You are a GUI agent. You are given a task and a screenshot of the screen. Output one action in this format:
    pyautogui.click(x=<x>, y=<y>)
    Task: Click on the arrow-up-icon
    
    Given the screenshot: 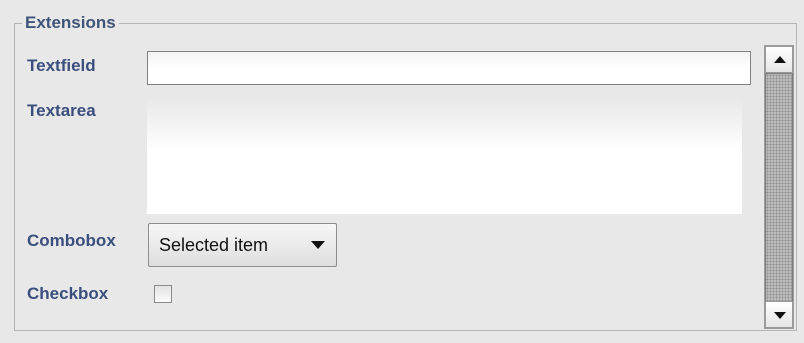 What is the action you would take?
    pyautogui.click(x=780, y=59)
    